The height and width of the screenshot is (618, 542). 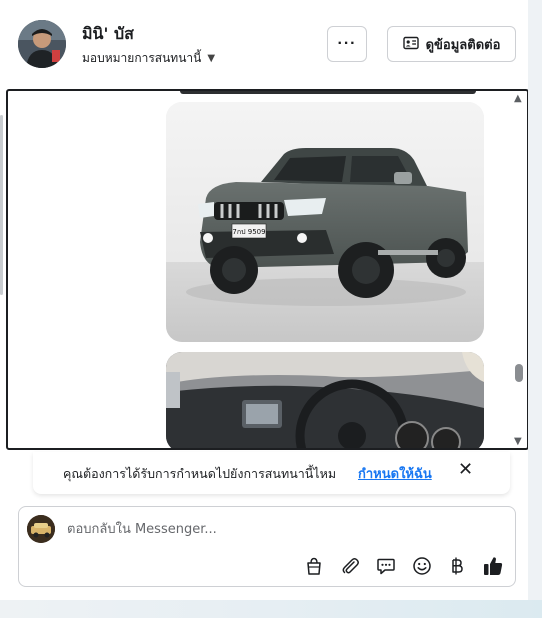 What do you see at coordinates (518, 441) in the screenshot?
I see `scroll-down-icon: ▼` at bounding box center [518, 441].